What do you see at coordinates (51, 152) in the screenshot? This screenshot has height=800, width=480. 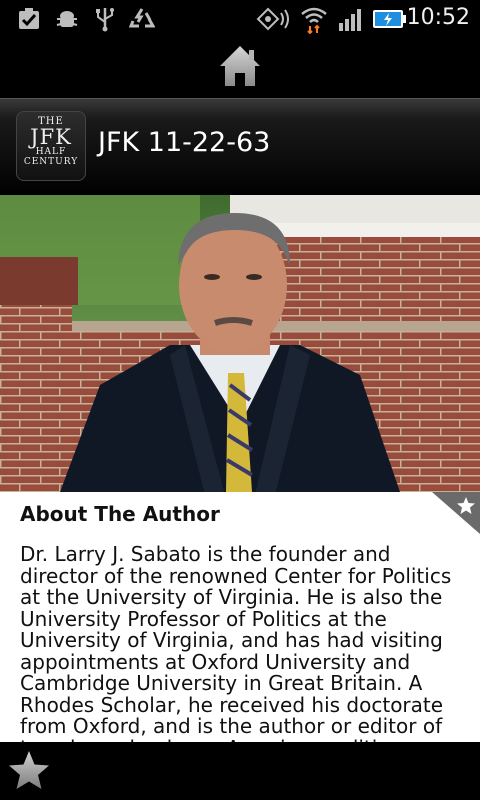 I see `logo-line-3: HALF` at bounding box center [51, 152].